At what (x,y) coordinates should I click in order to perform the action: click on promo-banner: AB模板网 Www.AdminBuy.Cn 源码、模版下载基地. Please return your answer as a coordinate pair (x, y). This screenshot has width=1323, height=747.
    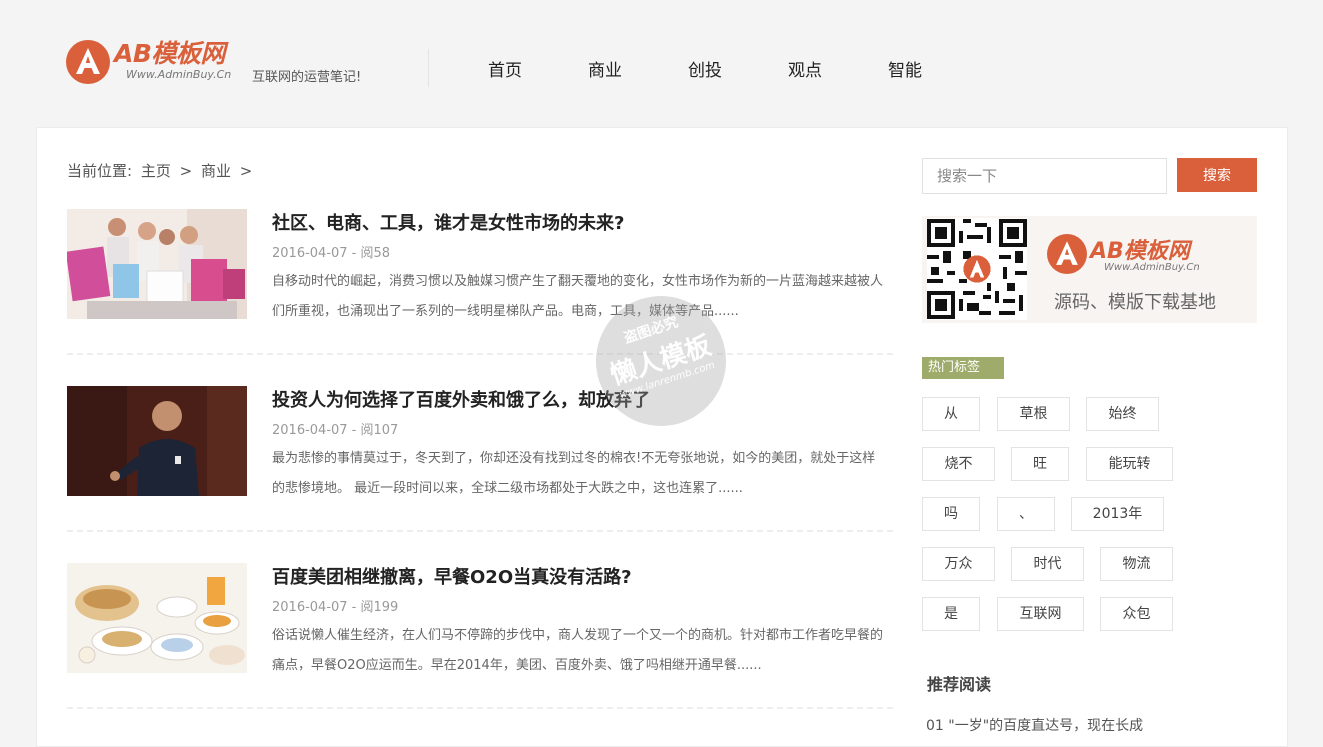
    Looking at the image, I should click on (1089, 269).